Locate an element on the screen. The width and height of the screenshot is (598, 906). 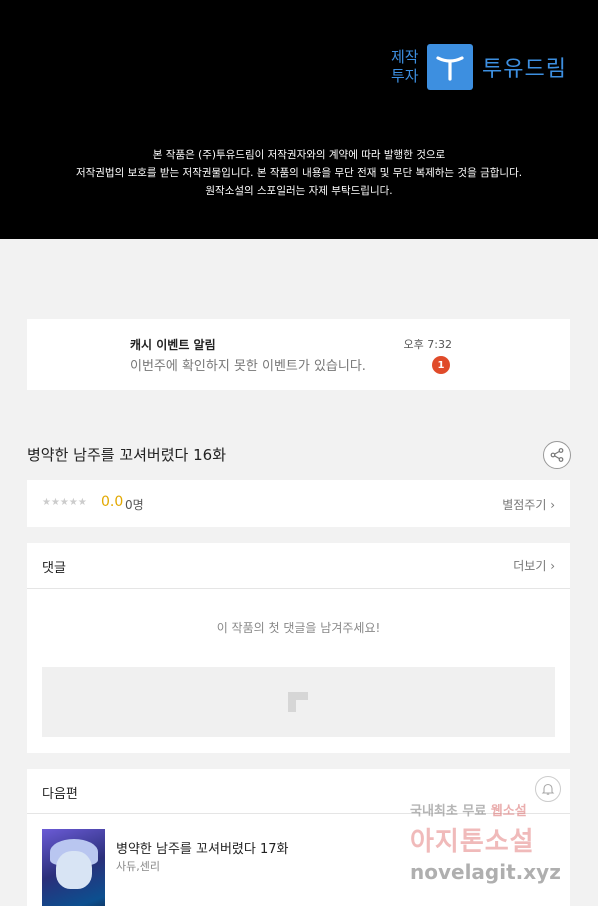
comments-title: 댓글 is located at coordinates (54, 568).